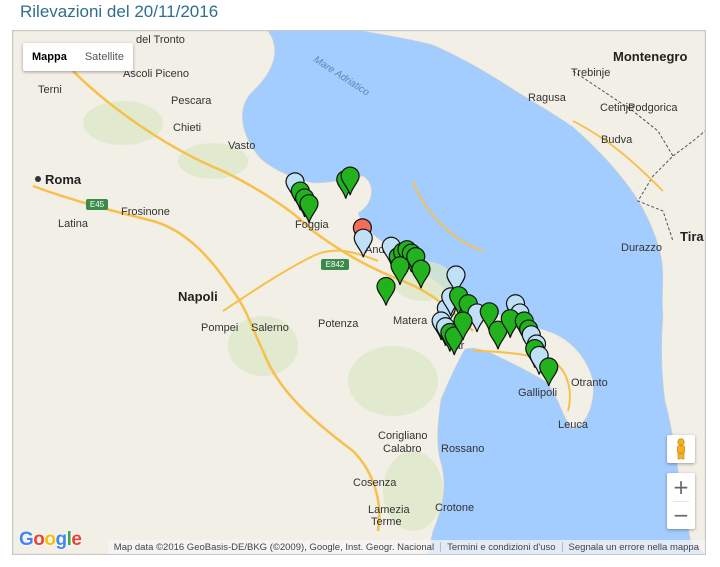 This screenshot has height=567, width=720. What do you see at coordinates (454, 508) in the screenshot?
I see `city-label: Crotone` at bounding box center [454, 508].